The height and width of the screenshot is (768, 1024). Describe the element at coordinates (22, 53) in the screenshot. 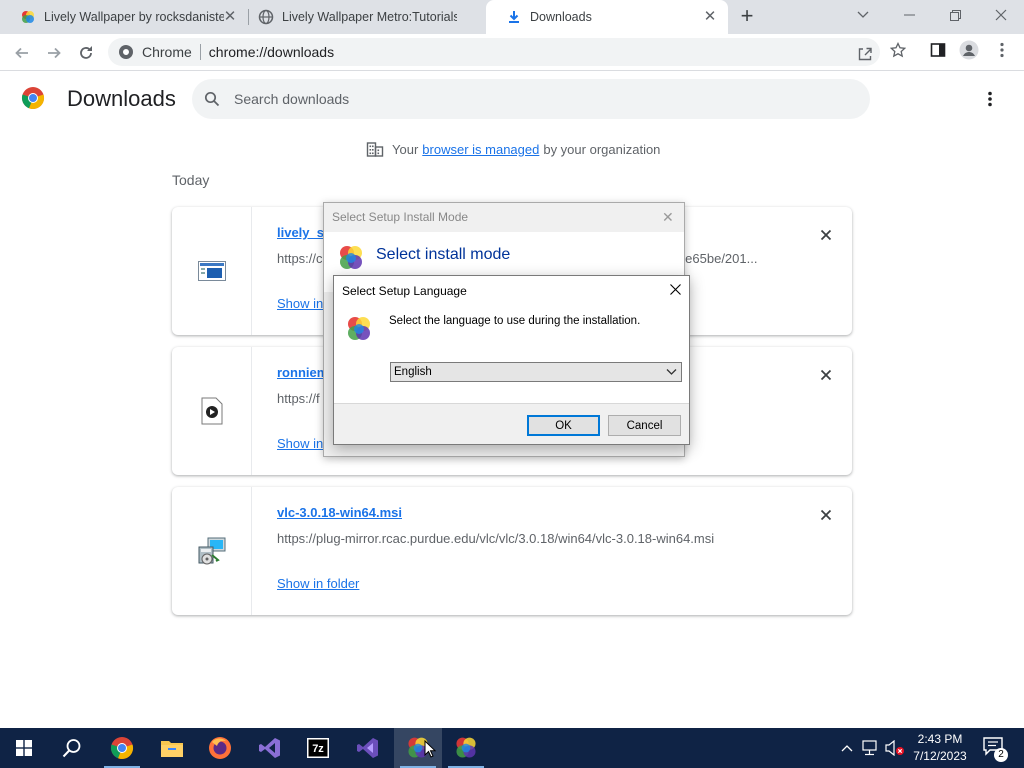

I see `back-button` at that location.